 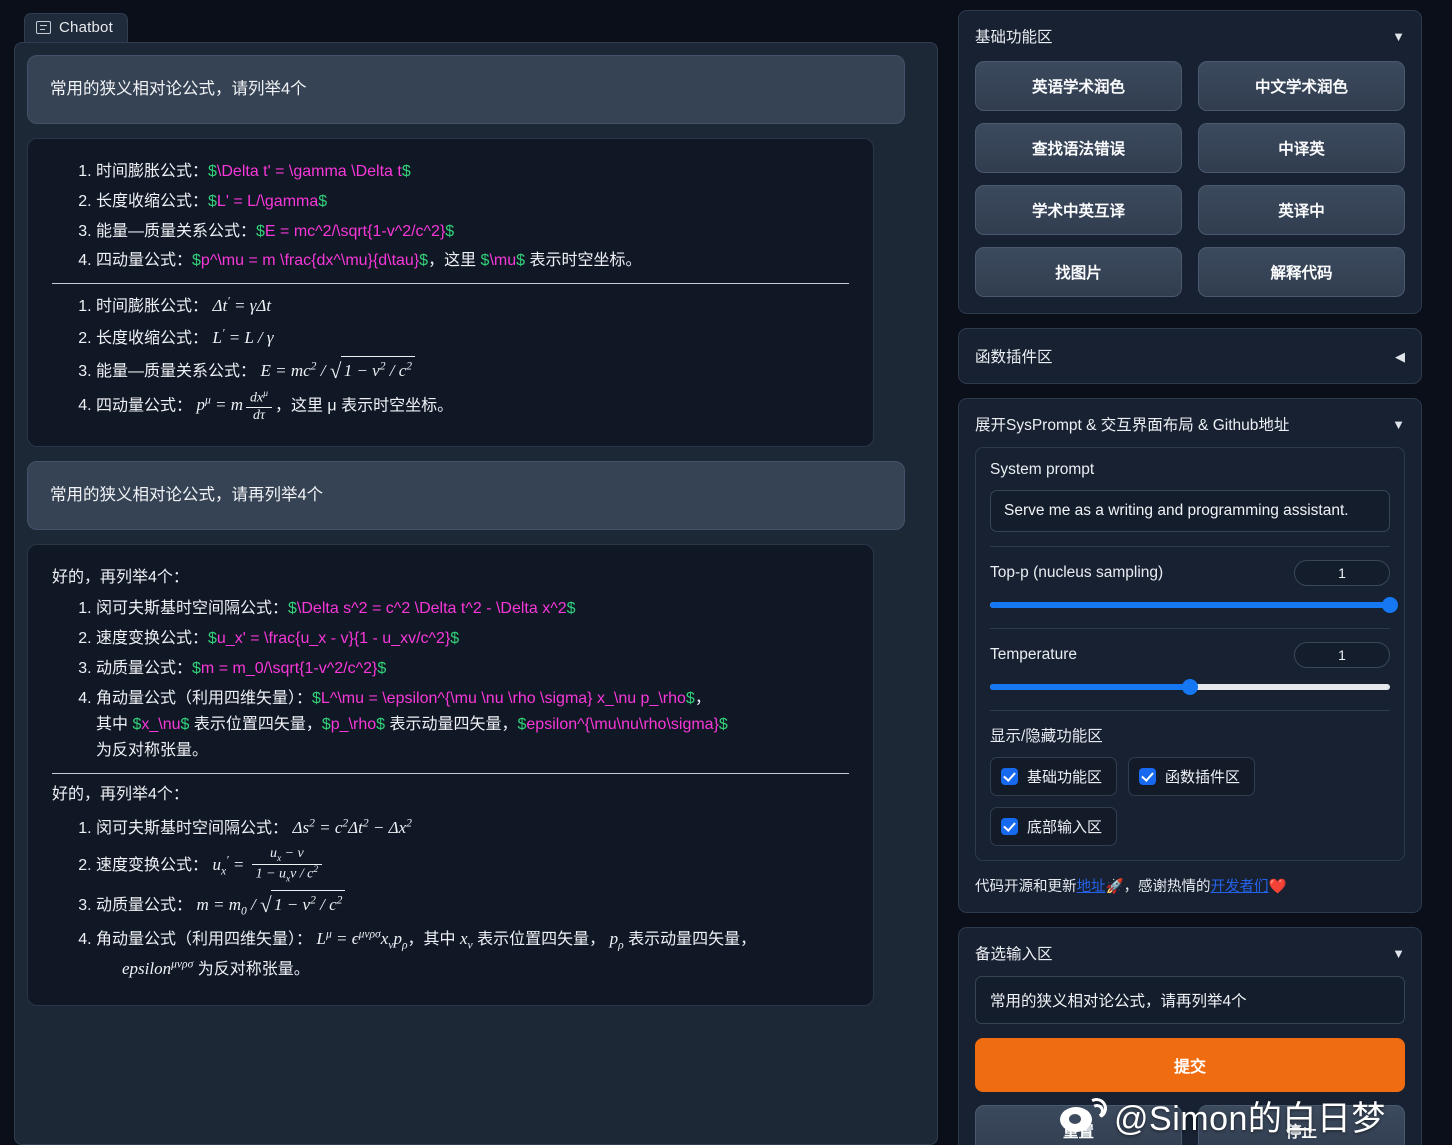 I want to click on basic-function-header: 基础功能区 ▼, so click(x=1190, y=36).